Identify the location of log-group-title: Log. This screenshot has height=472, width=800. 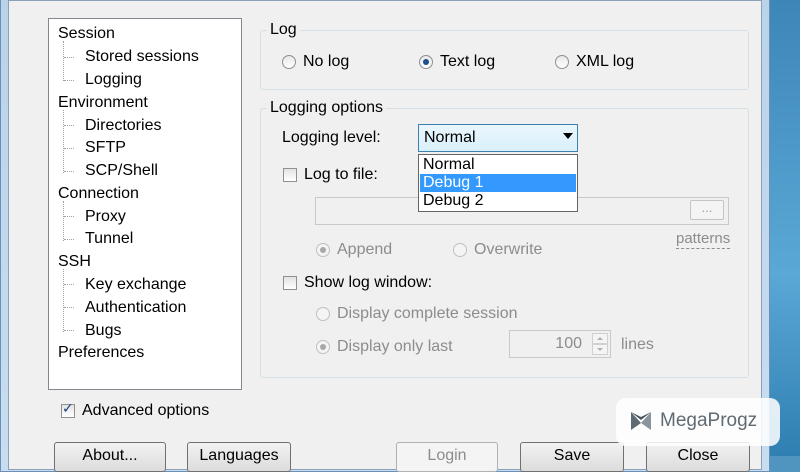
(283, 30).